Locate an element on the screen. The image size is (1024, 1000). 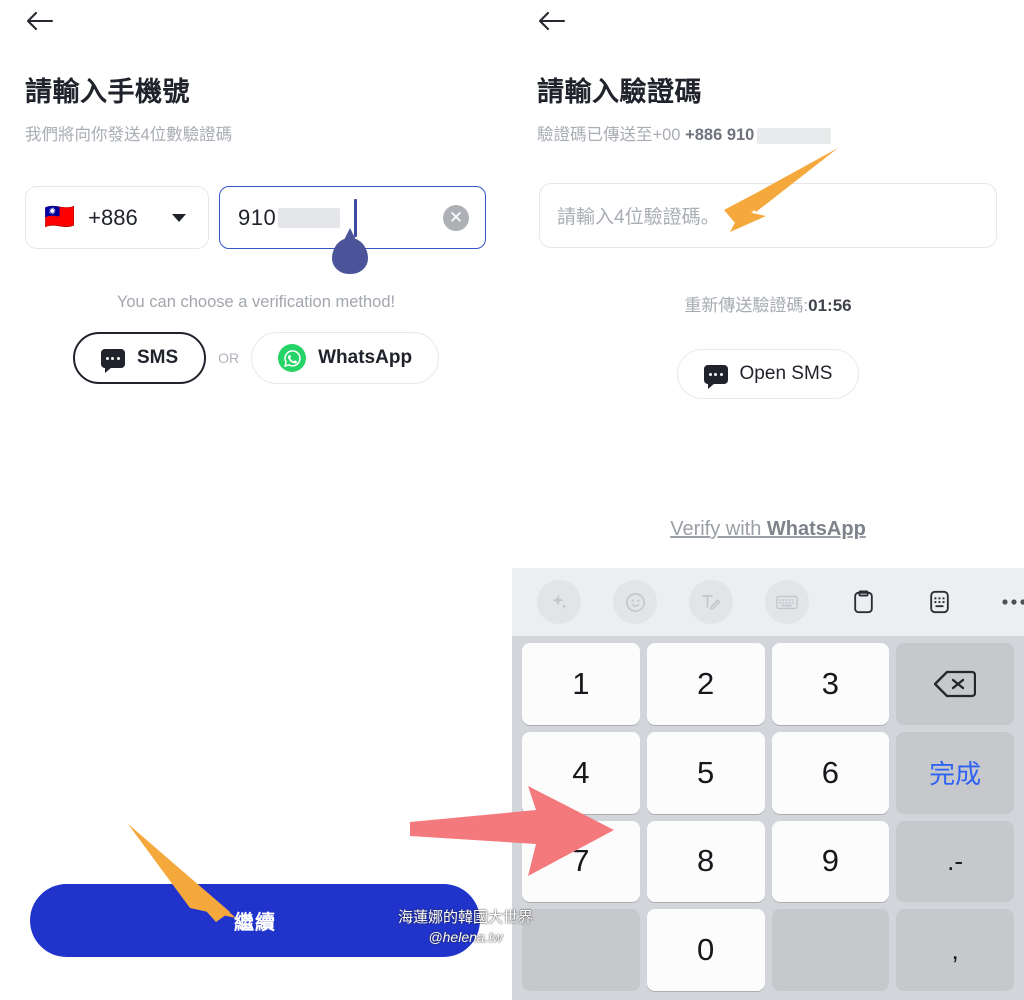
verify-wa-brand: WhatsApp is located at coordinates (816, 529).